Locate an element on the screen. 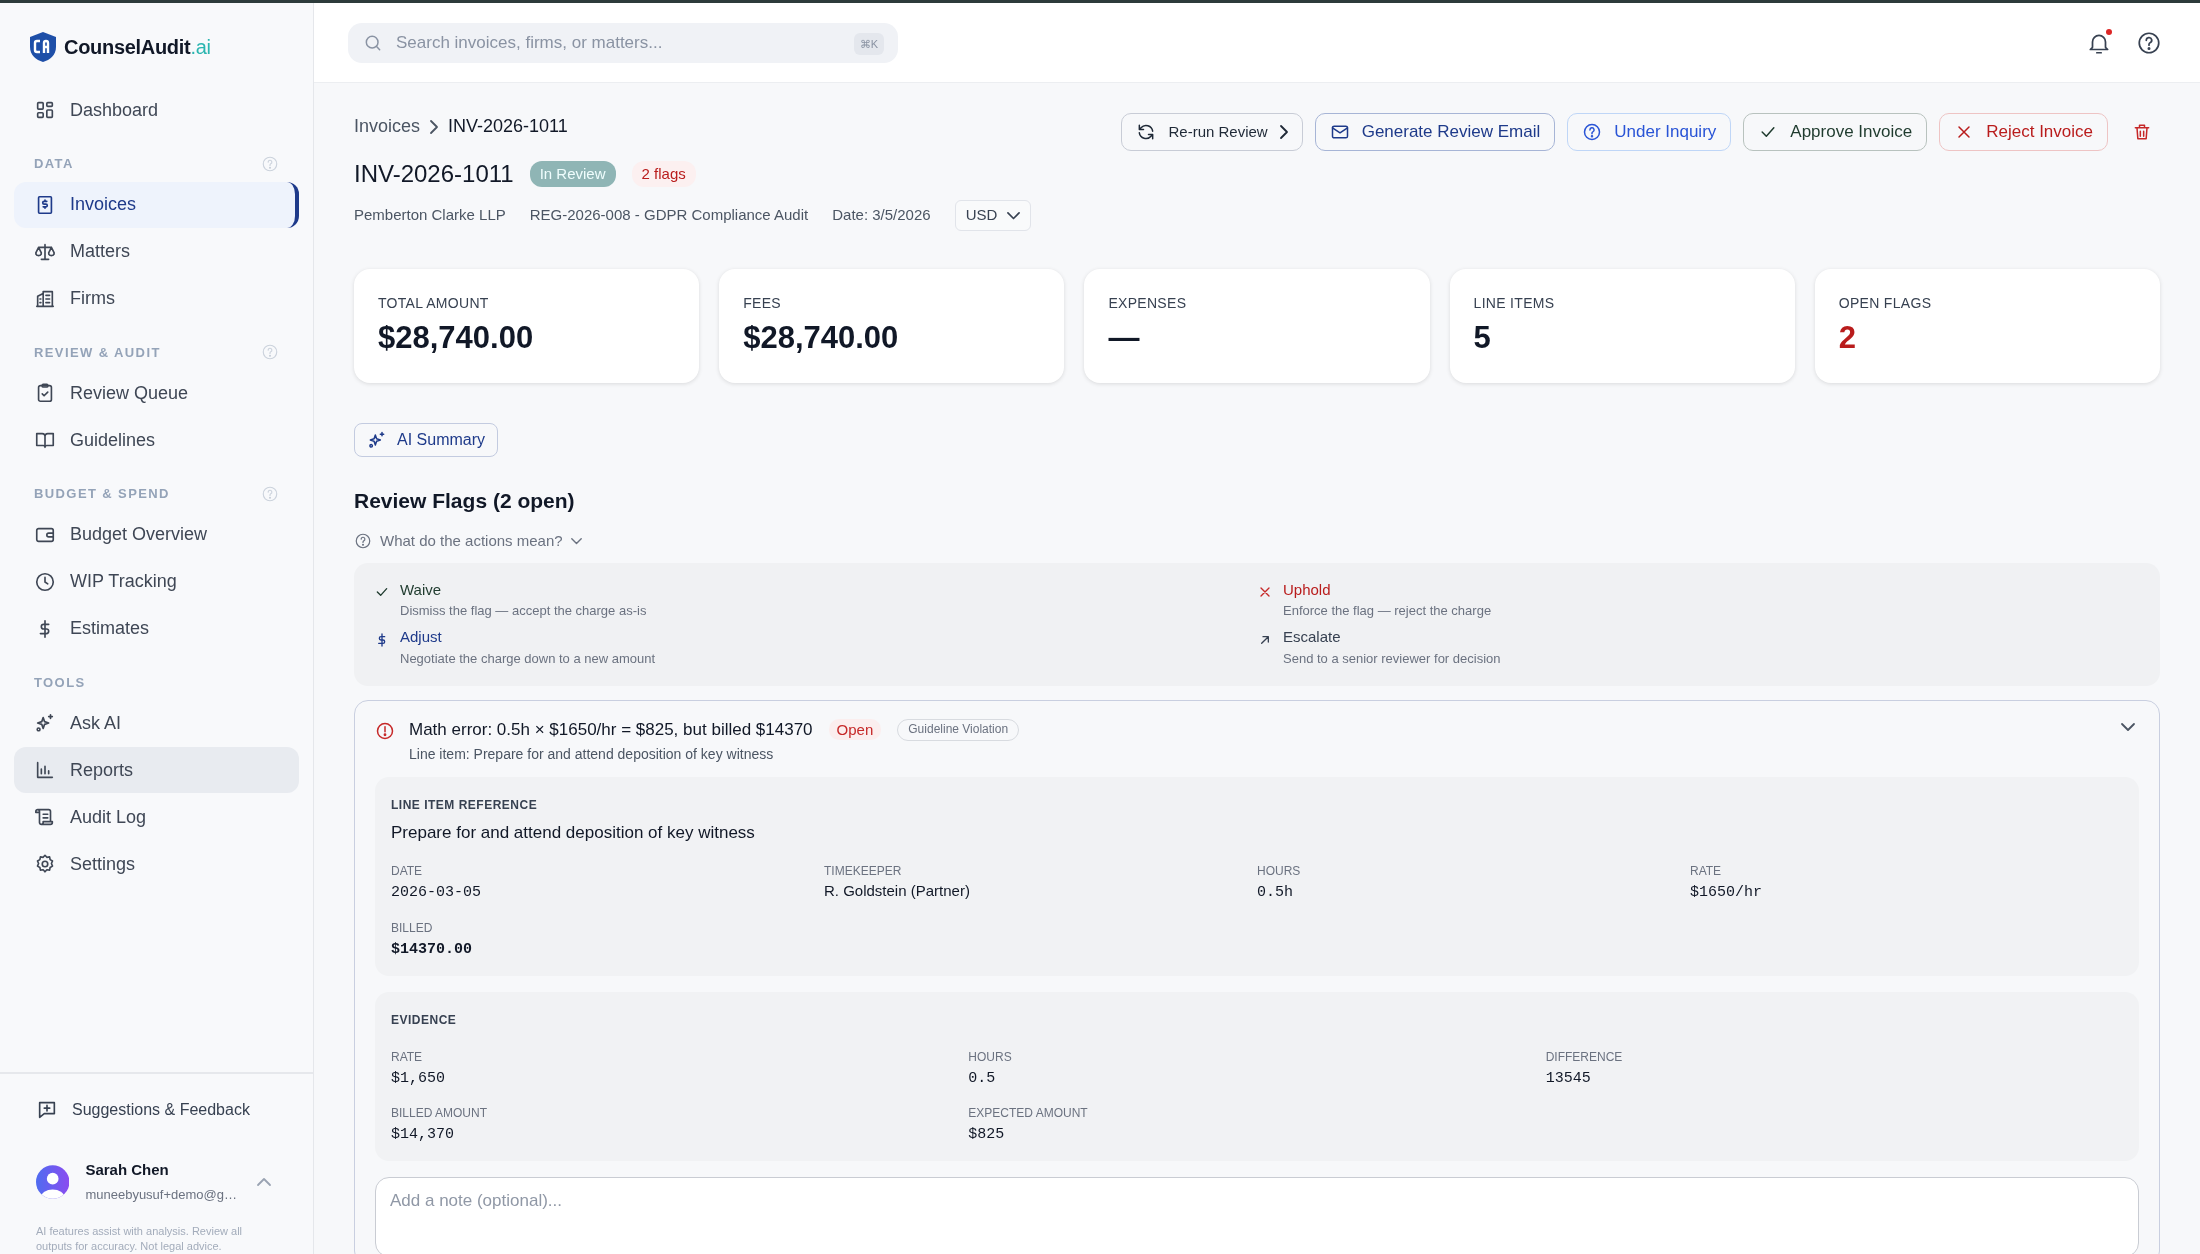 This screenshot has width=2200, height=1254. flag-status: Open is located at coordinates (855, 730).